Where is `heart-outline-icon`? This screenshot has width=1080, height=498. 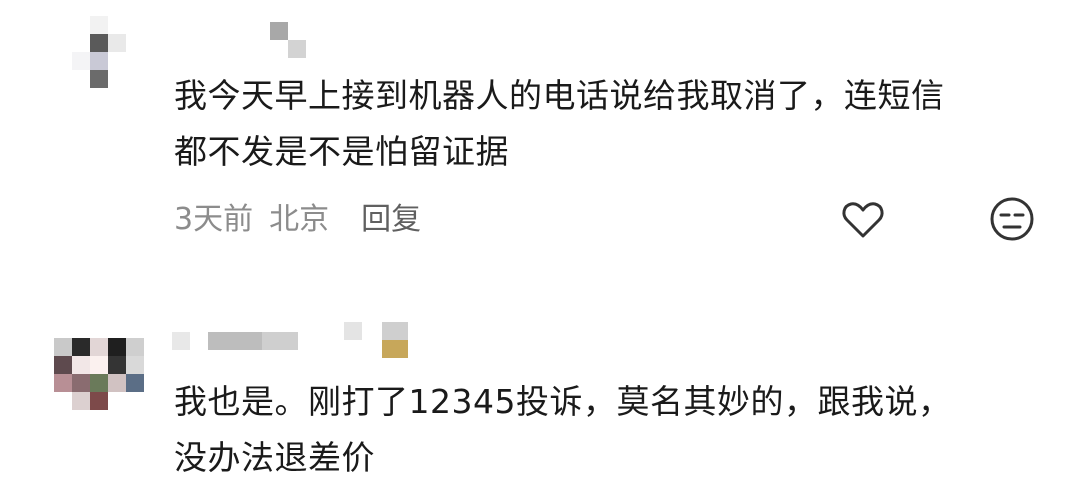
heart-outline-icon is located at coordinates (863, 219).